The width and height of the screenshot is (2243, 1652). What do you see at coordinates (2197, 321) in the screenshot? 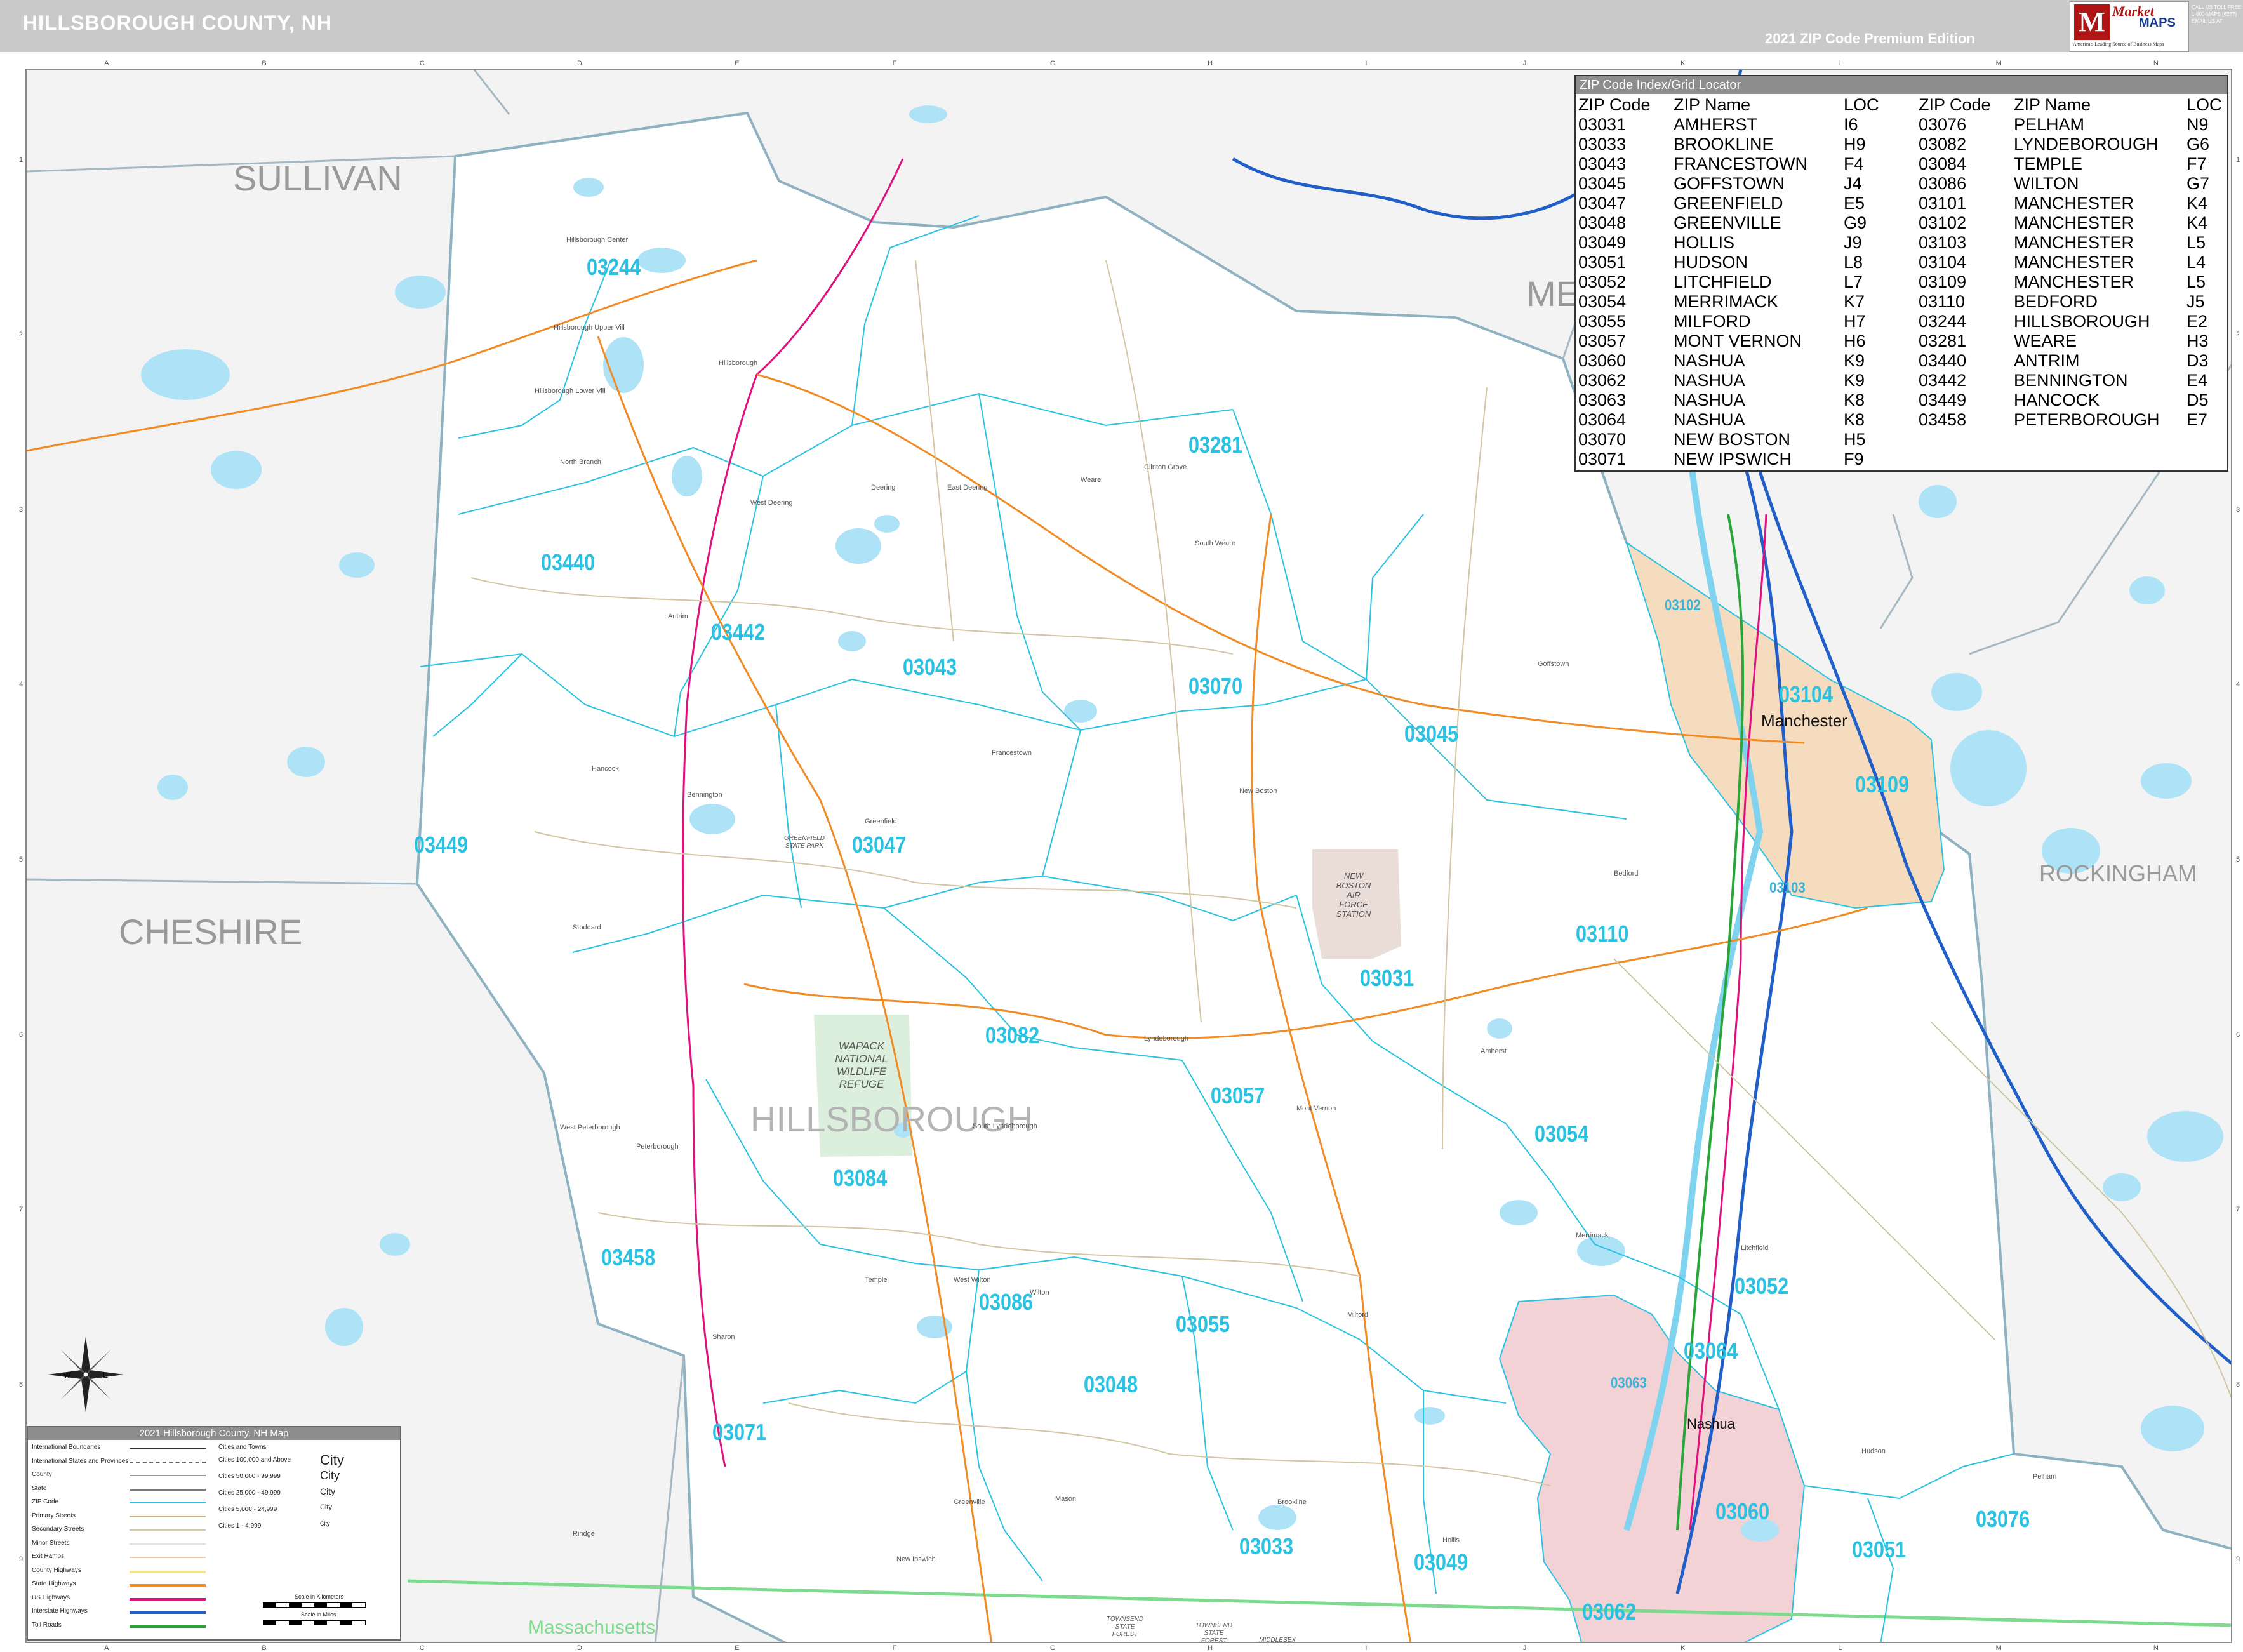
I see `loc-cell: E2` at bounding box center [2197, 321].